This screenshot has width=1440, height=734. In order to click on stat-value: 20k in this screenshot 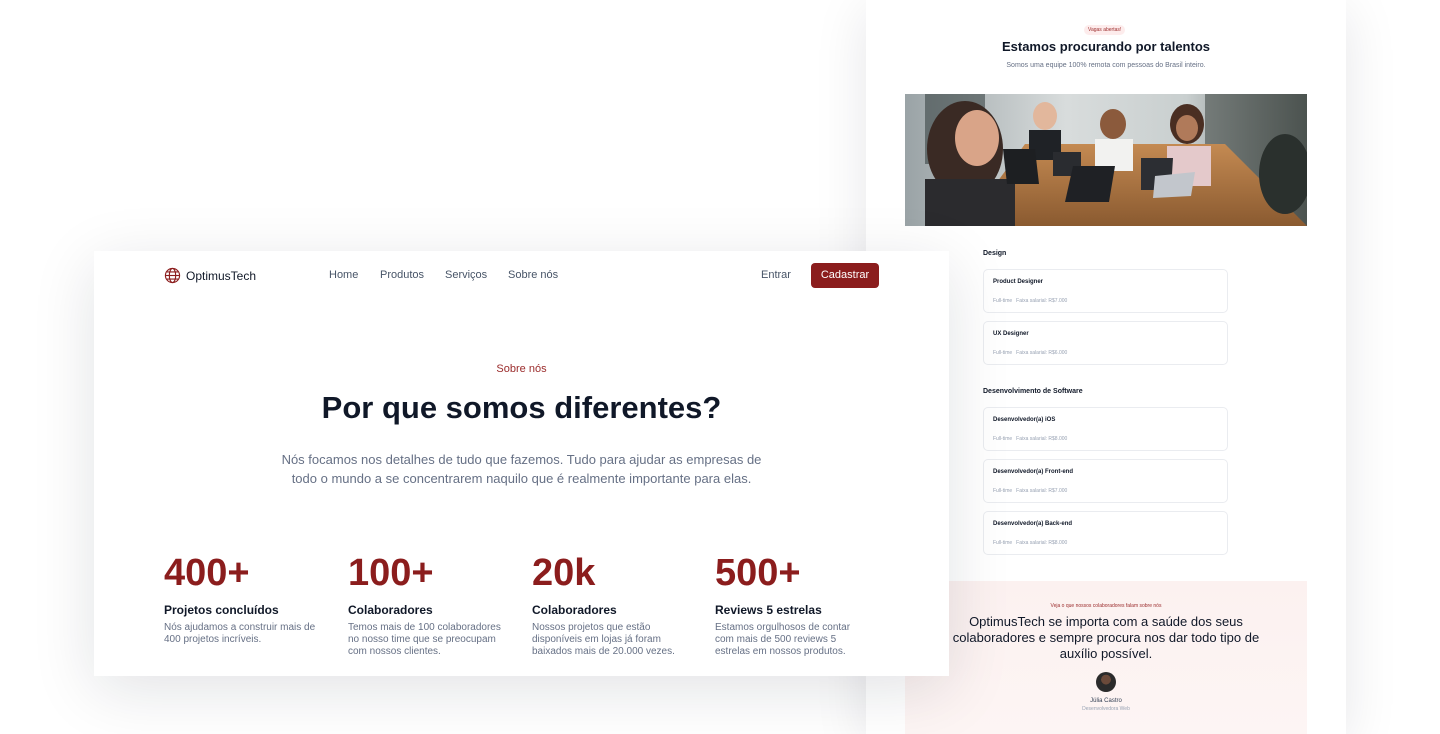, I will do `click(564, 573)`.